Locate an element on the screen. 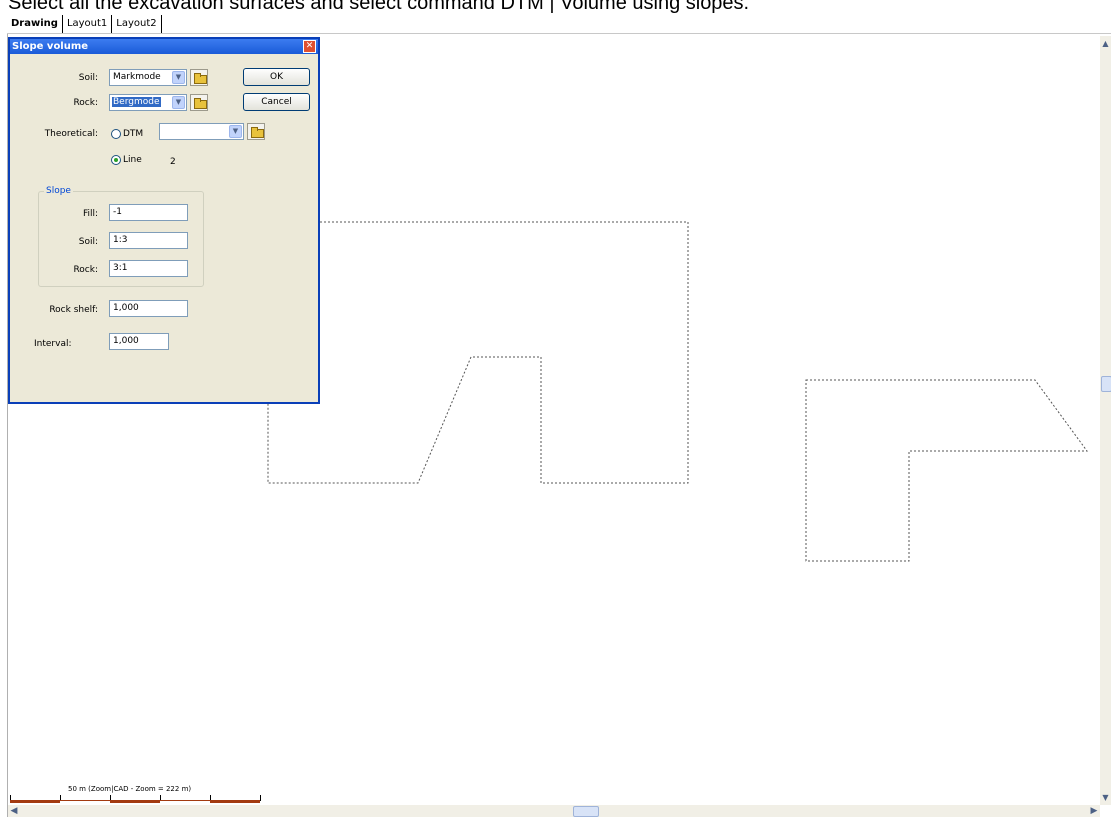  vertical-scrollbar: ▲ ▼ is located at coordinates (1105, 420).